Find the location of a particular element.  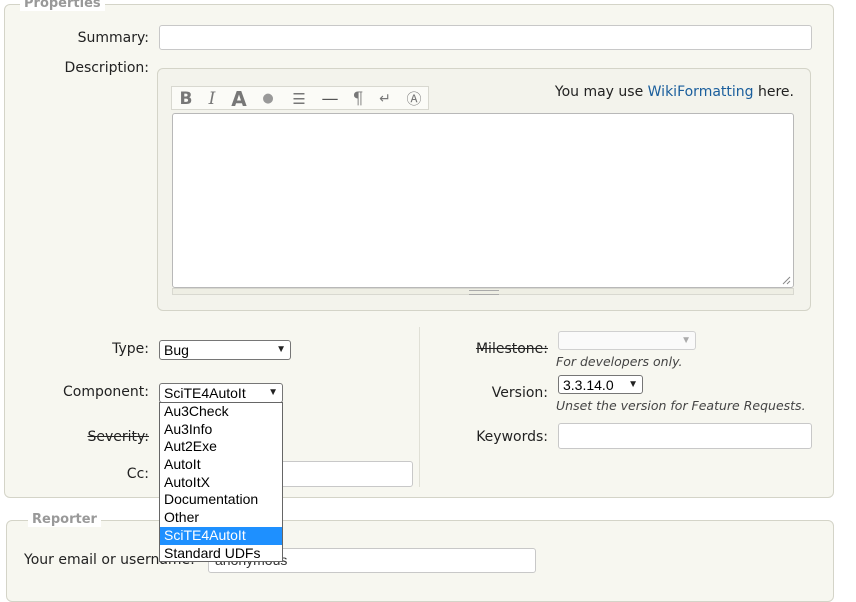

milestone-label: Milestone: is located at coordinates (511, 349).